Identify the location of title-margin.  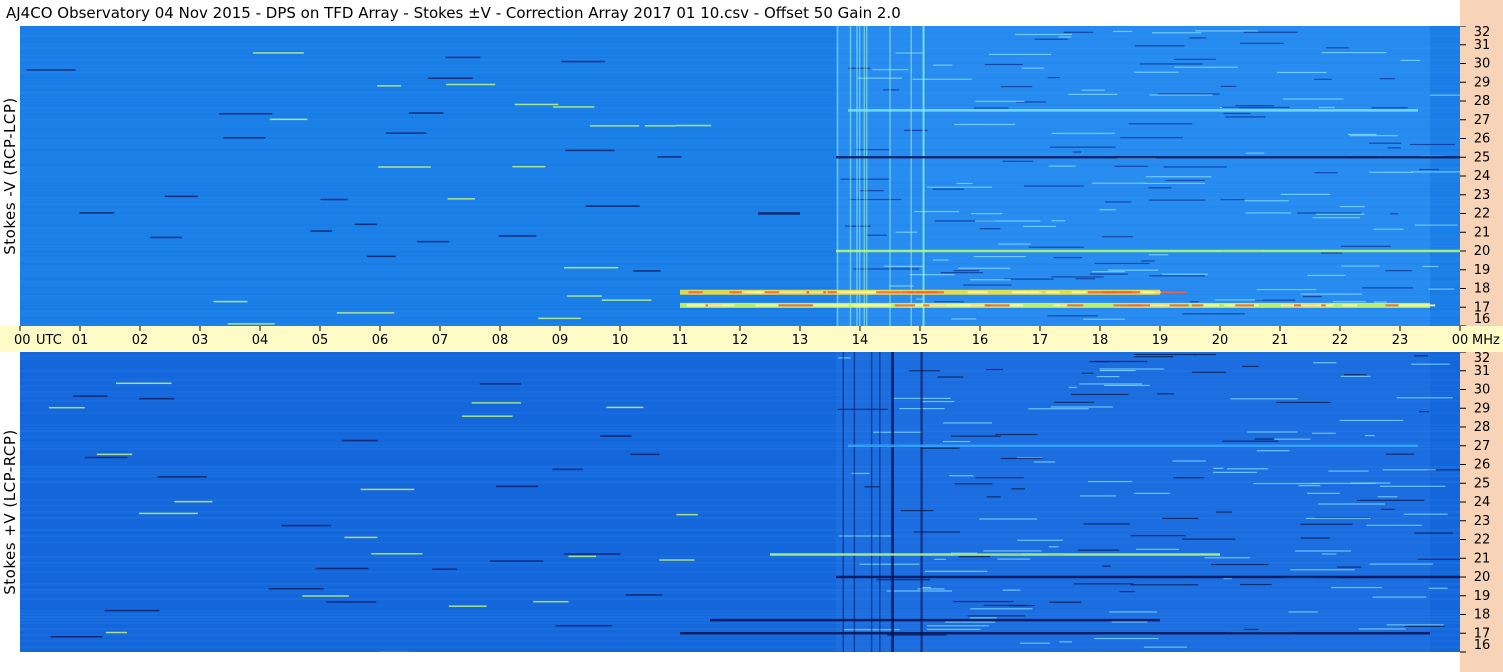
(1481, 13).